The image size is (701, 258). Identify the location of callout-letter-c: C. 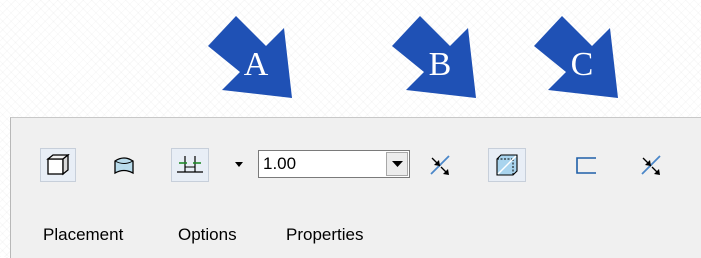
(582, 64).